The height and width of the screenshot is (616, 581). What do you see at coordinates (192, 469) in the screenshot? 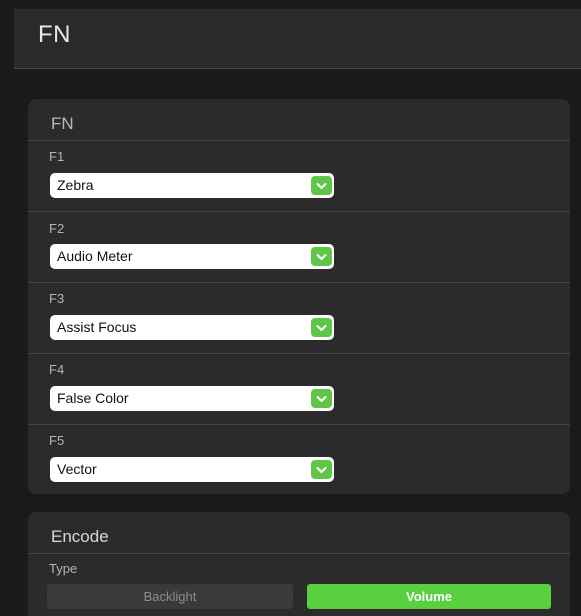
I see `f5-select: Vector` at bounding box center [192, 469].